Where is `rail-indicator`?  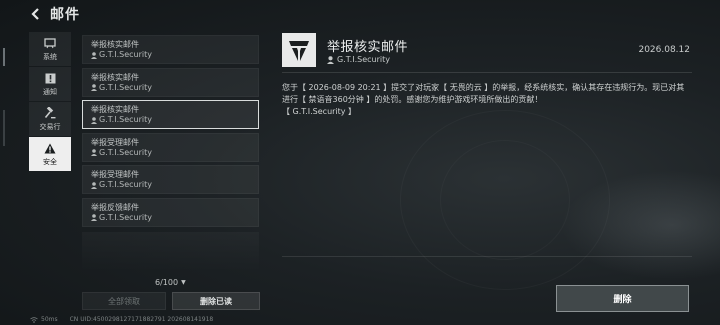 rail-indicator is located at coordinates (4, 57).